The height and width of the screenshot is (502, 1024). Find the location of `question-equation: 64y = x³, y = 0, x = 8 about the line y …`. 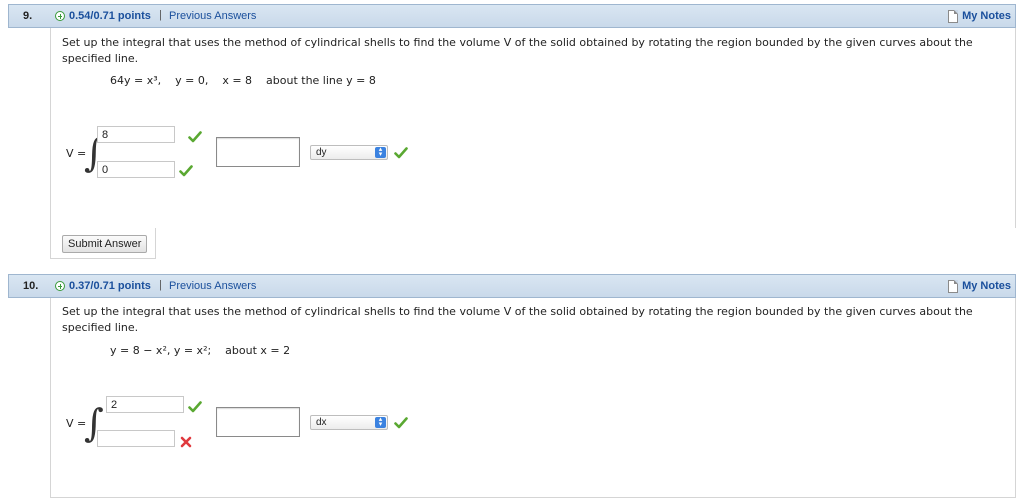

question-equation: 64y = x³, y = 0, x = 8 about the line y … is located at coordinates (243, 80).